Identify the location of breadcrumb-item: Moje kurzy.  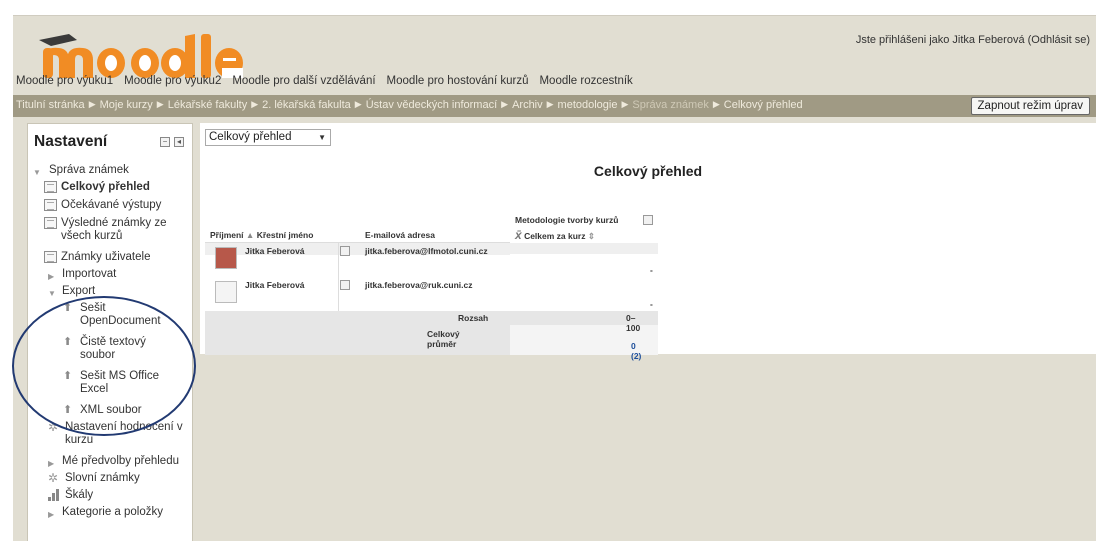
(126, 105).